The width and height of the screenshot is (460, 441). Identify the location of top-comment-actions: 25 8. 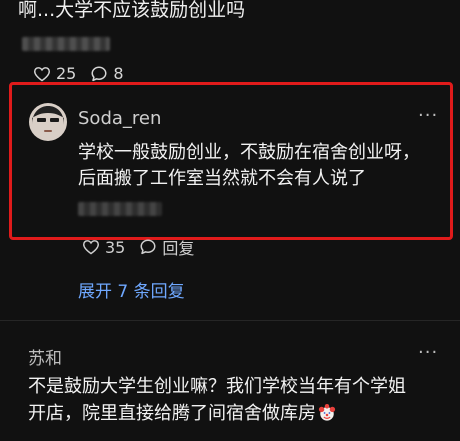
(78, 73).